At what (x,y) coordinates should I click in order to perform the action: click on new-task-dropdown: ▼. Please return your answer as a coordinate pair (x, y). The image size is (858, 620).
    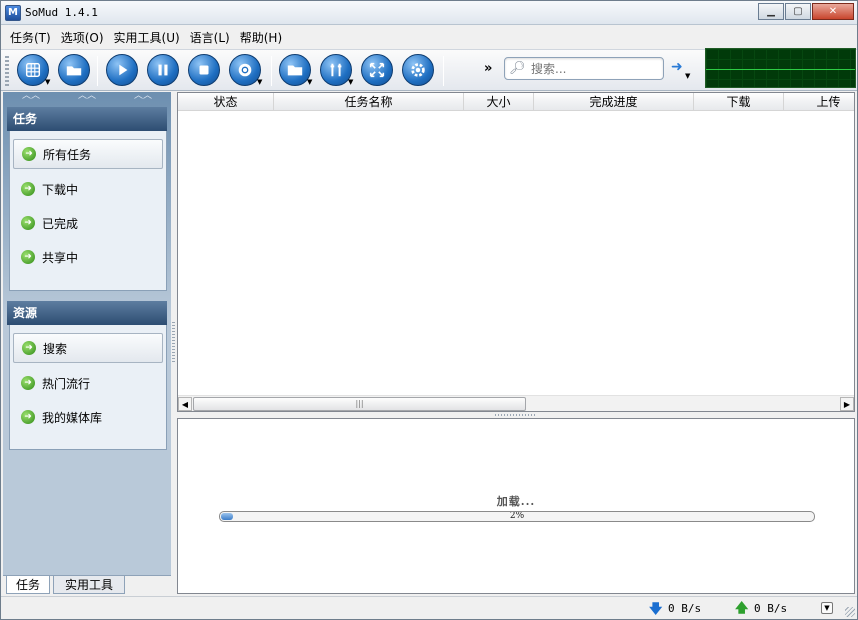
    Looking at the image, I should click on (47, 82).